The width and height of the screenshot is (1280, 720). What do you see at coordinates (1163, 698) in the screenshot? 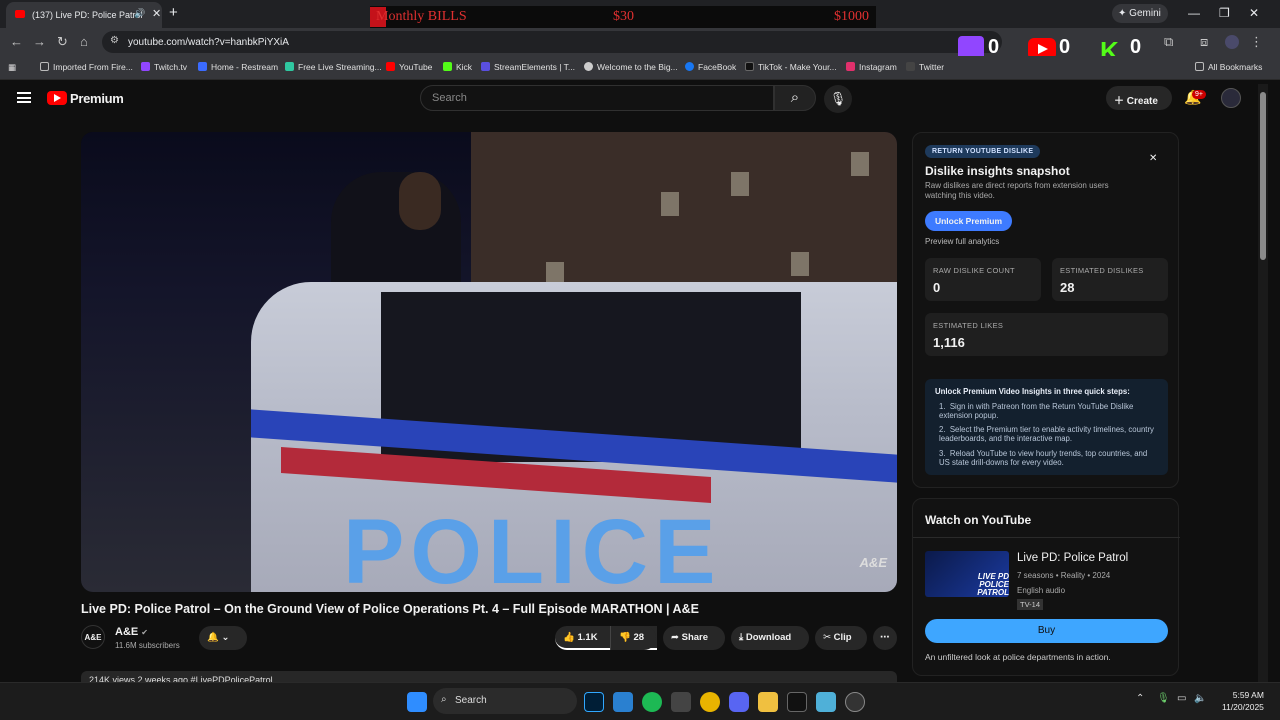
I see `microphone-tray-icon: 🎙` at bounding box center [1163, 698].